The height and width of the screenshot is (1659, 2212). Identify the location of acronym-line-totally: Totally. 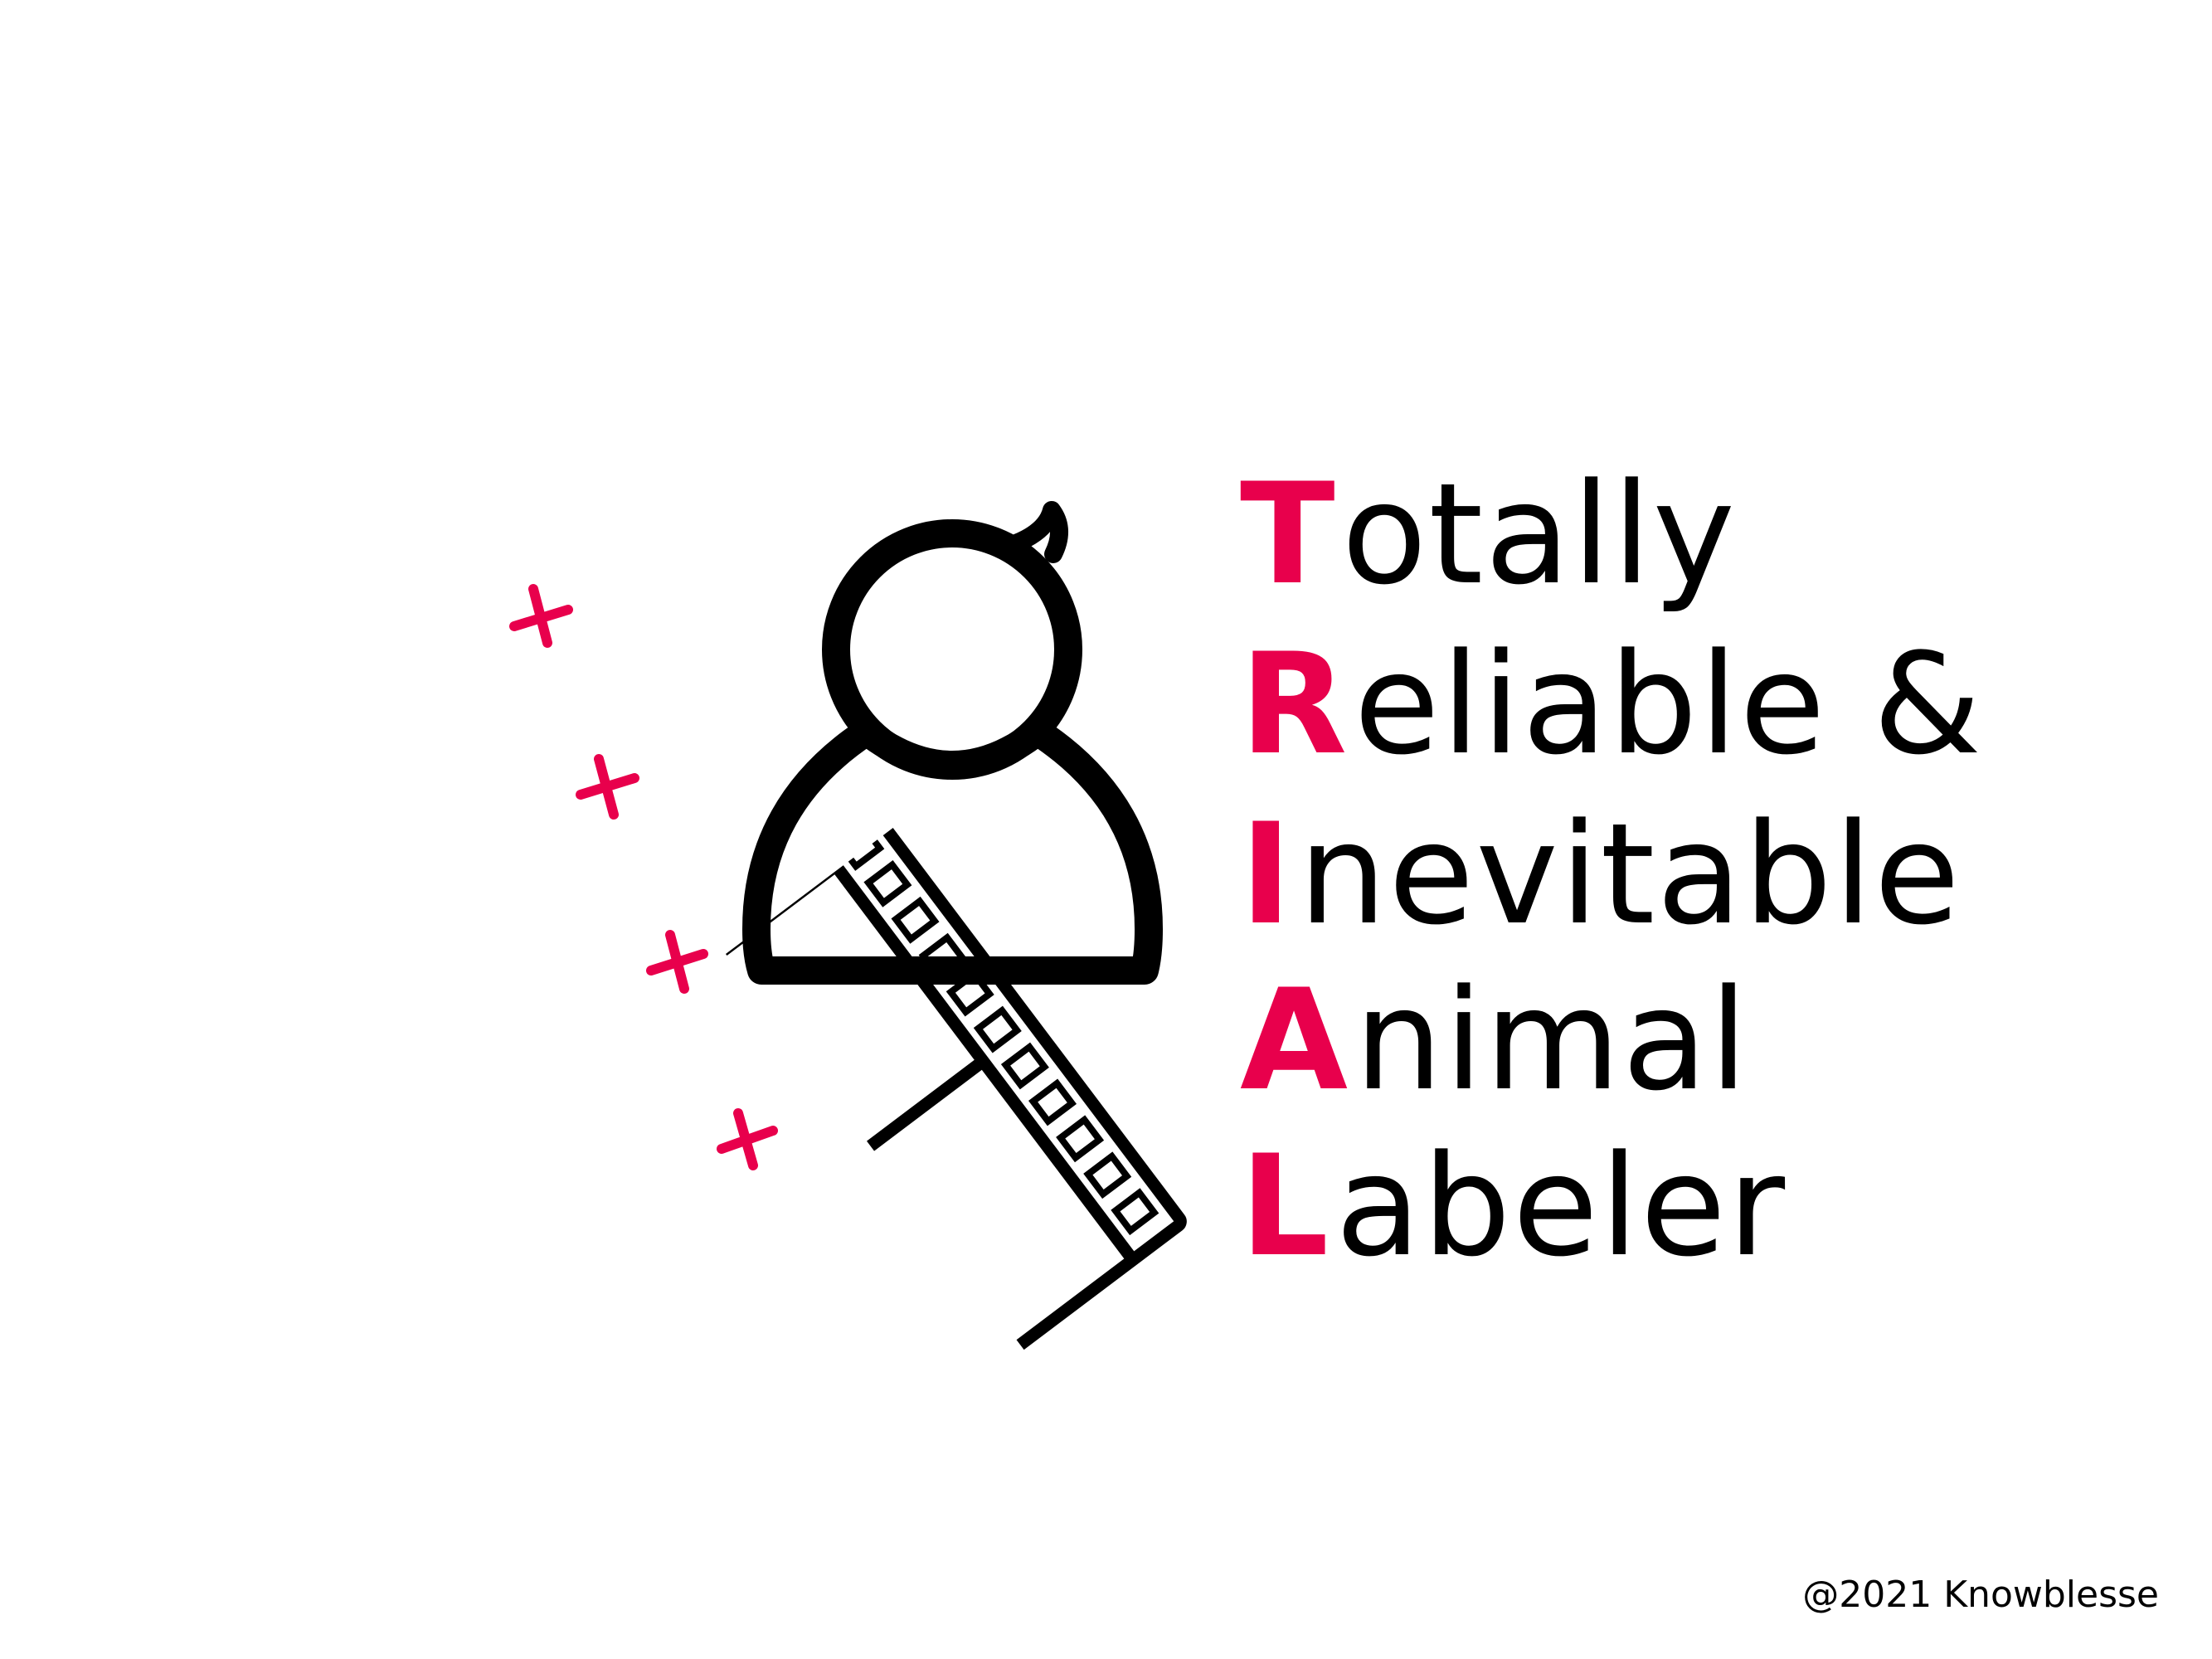
(1488, 534).